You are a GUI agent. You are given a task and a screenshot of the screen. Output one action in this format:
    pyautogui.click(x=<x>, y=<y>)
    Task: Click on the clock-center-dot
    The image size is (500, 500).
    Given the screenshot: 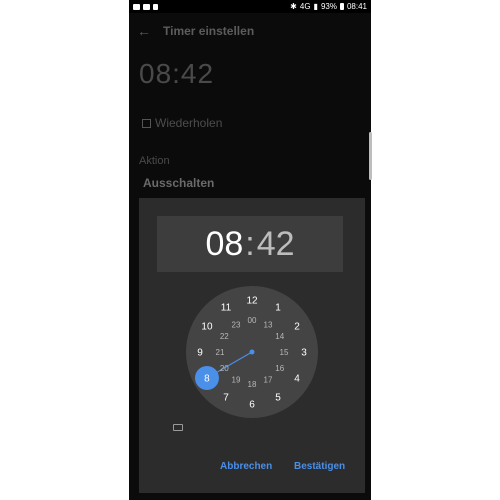 What is the action you would take?
    pyautogui.click(x=252, y=352)
    